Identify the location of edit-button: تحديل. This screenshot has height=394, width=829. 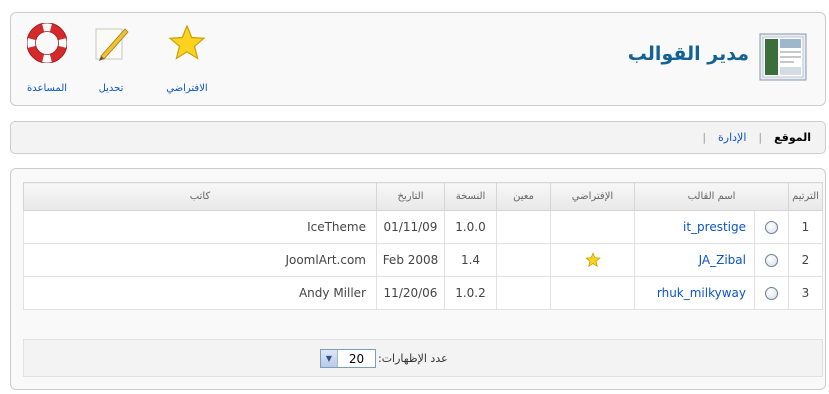
(111, 62).